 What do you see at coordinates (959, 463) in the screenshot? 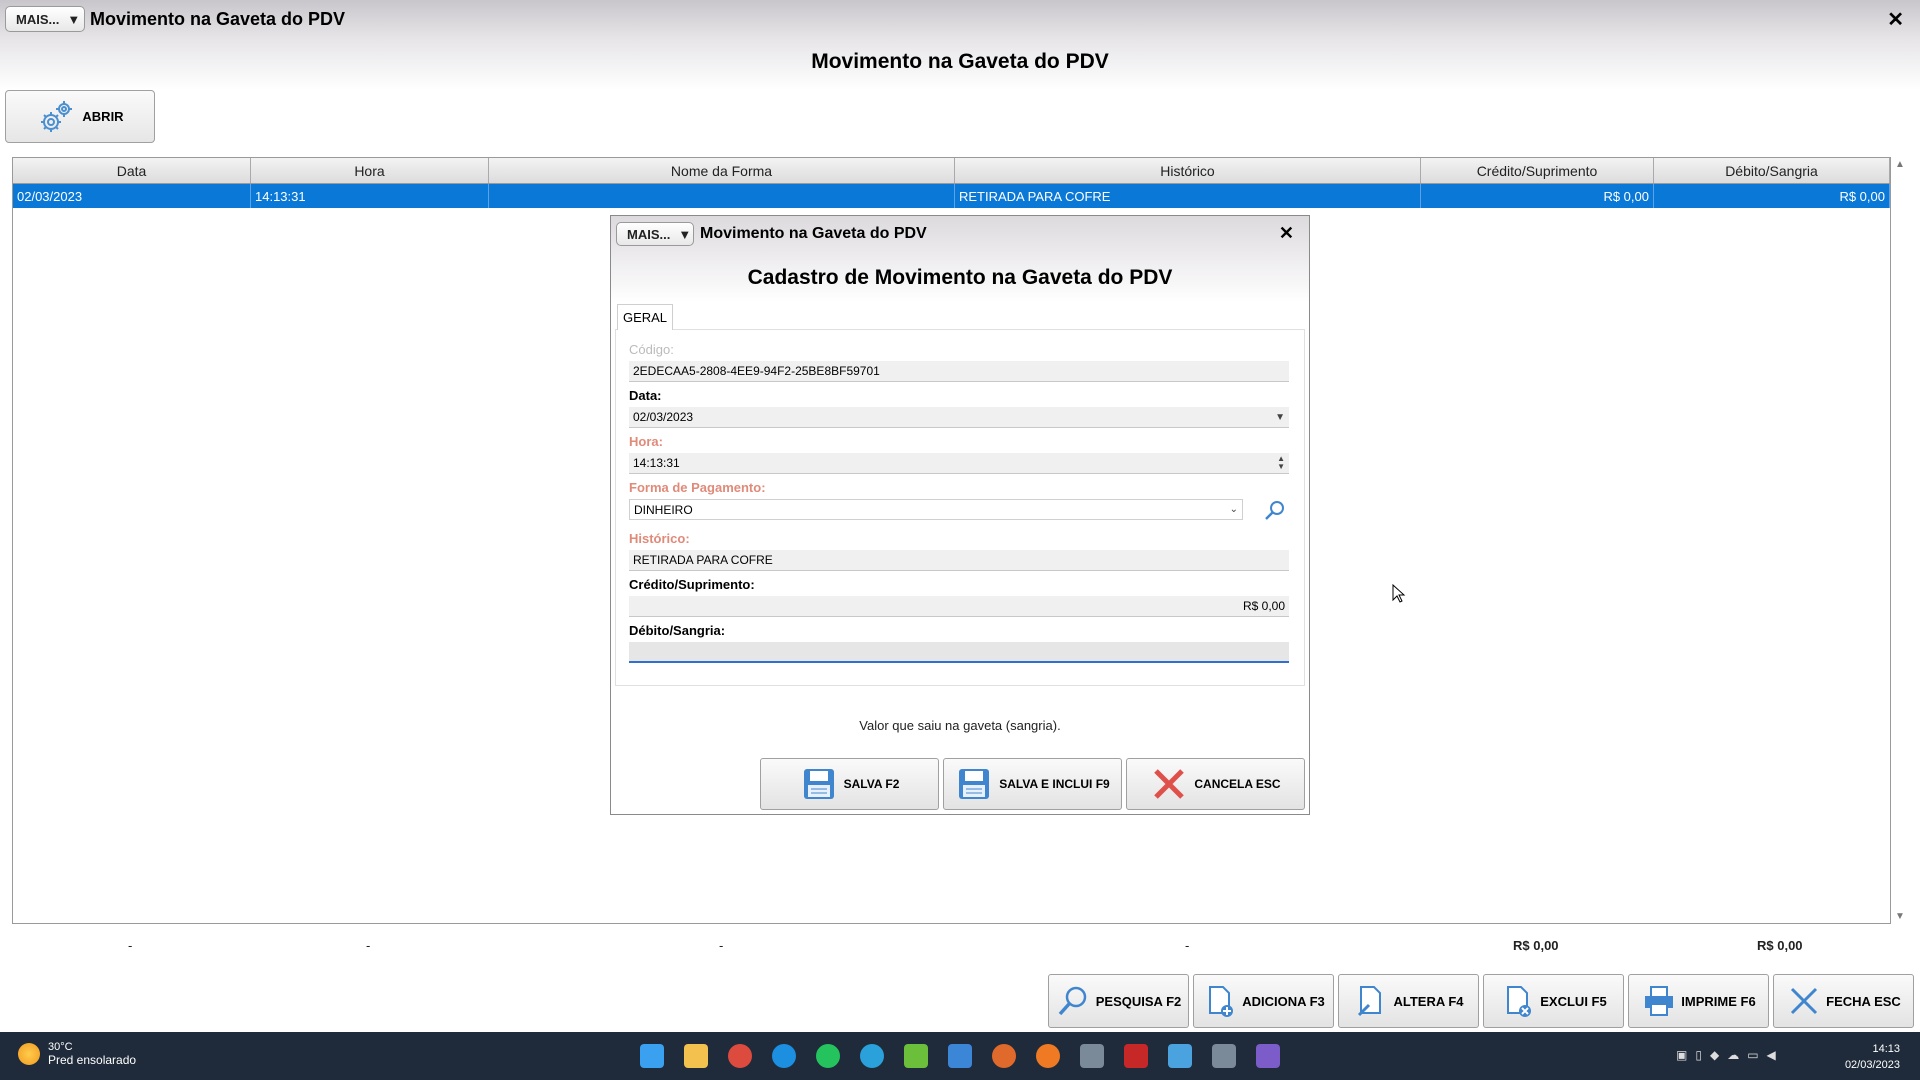
I see `hora-time-spinner: 14:13:31 ▲ ▼` at bounding box center [959, 463].